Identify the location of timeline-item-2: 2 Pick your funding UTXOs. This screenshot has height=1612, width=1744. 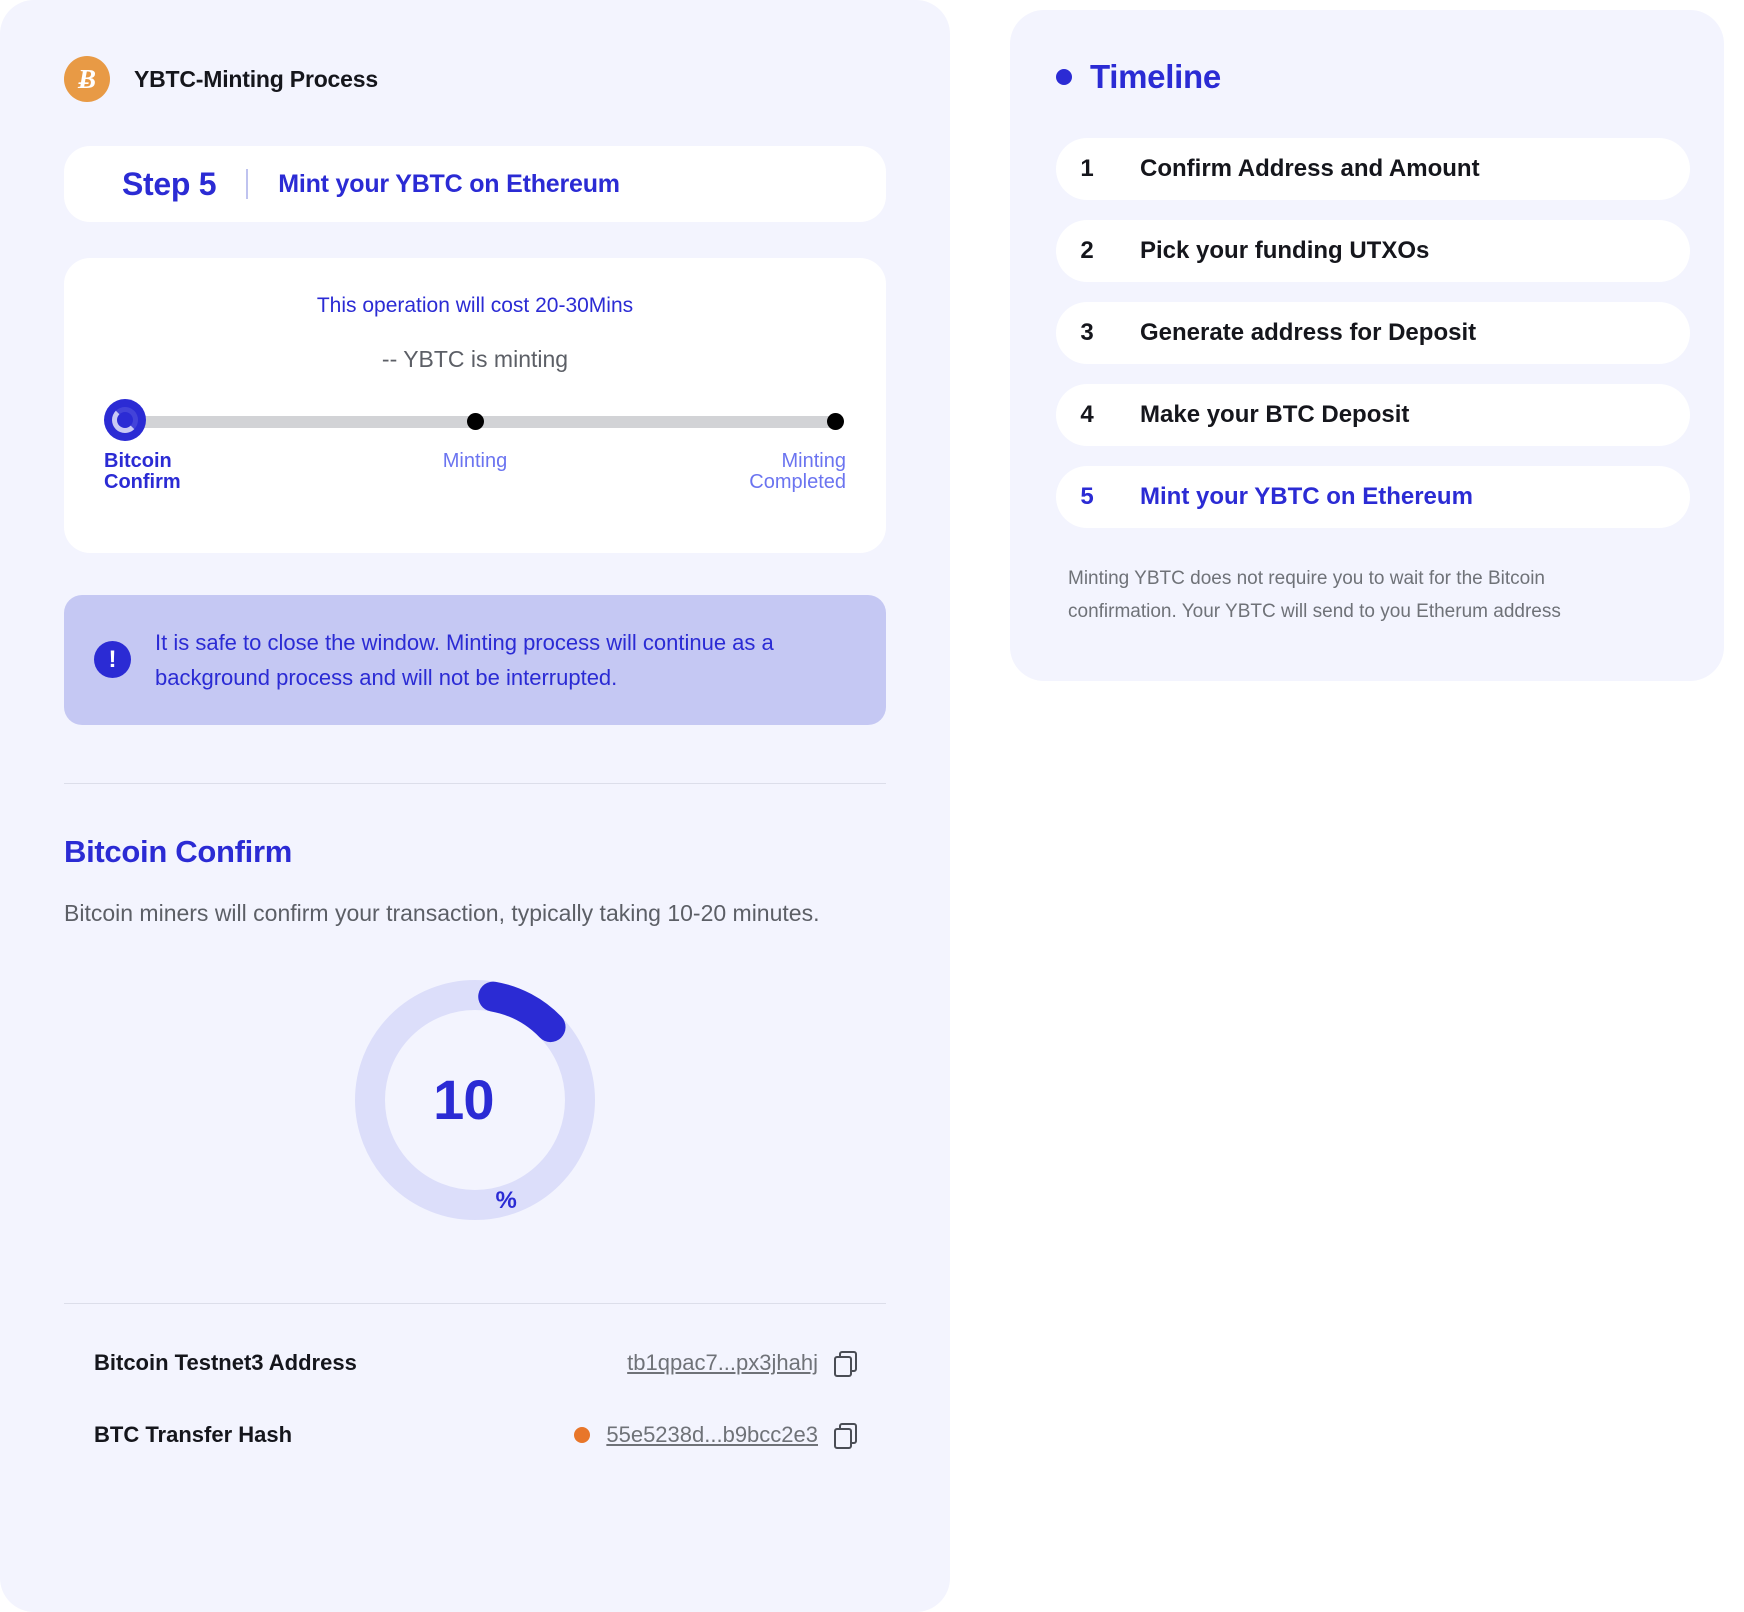
(1373, 251).